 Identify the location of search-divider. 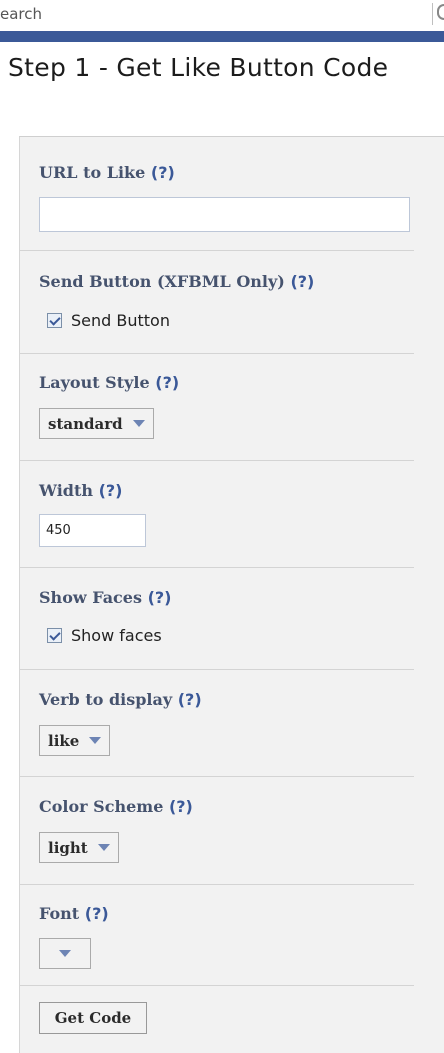
(432, 14).